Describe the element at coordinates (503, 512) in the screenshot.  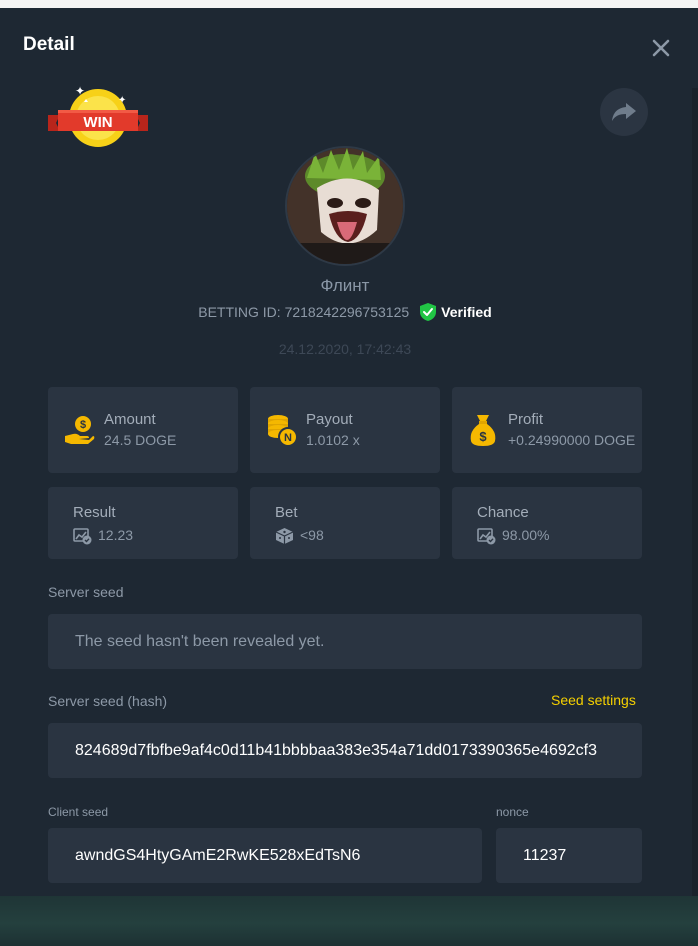
I see `chance-label: Chance` at that location.